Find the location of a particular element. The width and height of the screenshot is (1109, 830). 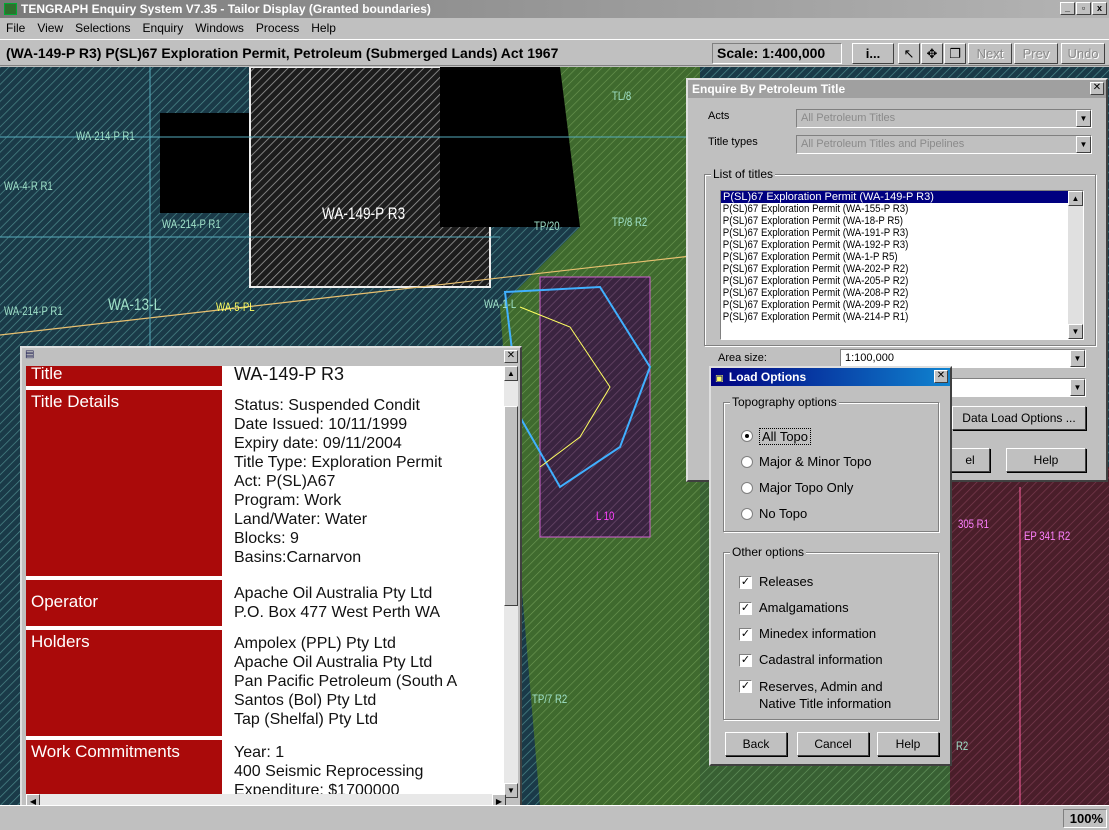

holder-line: Tap (Shelfal) Pty Ltd is located at coordinates (306, 719).